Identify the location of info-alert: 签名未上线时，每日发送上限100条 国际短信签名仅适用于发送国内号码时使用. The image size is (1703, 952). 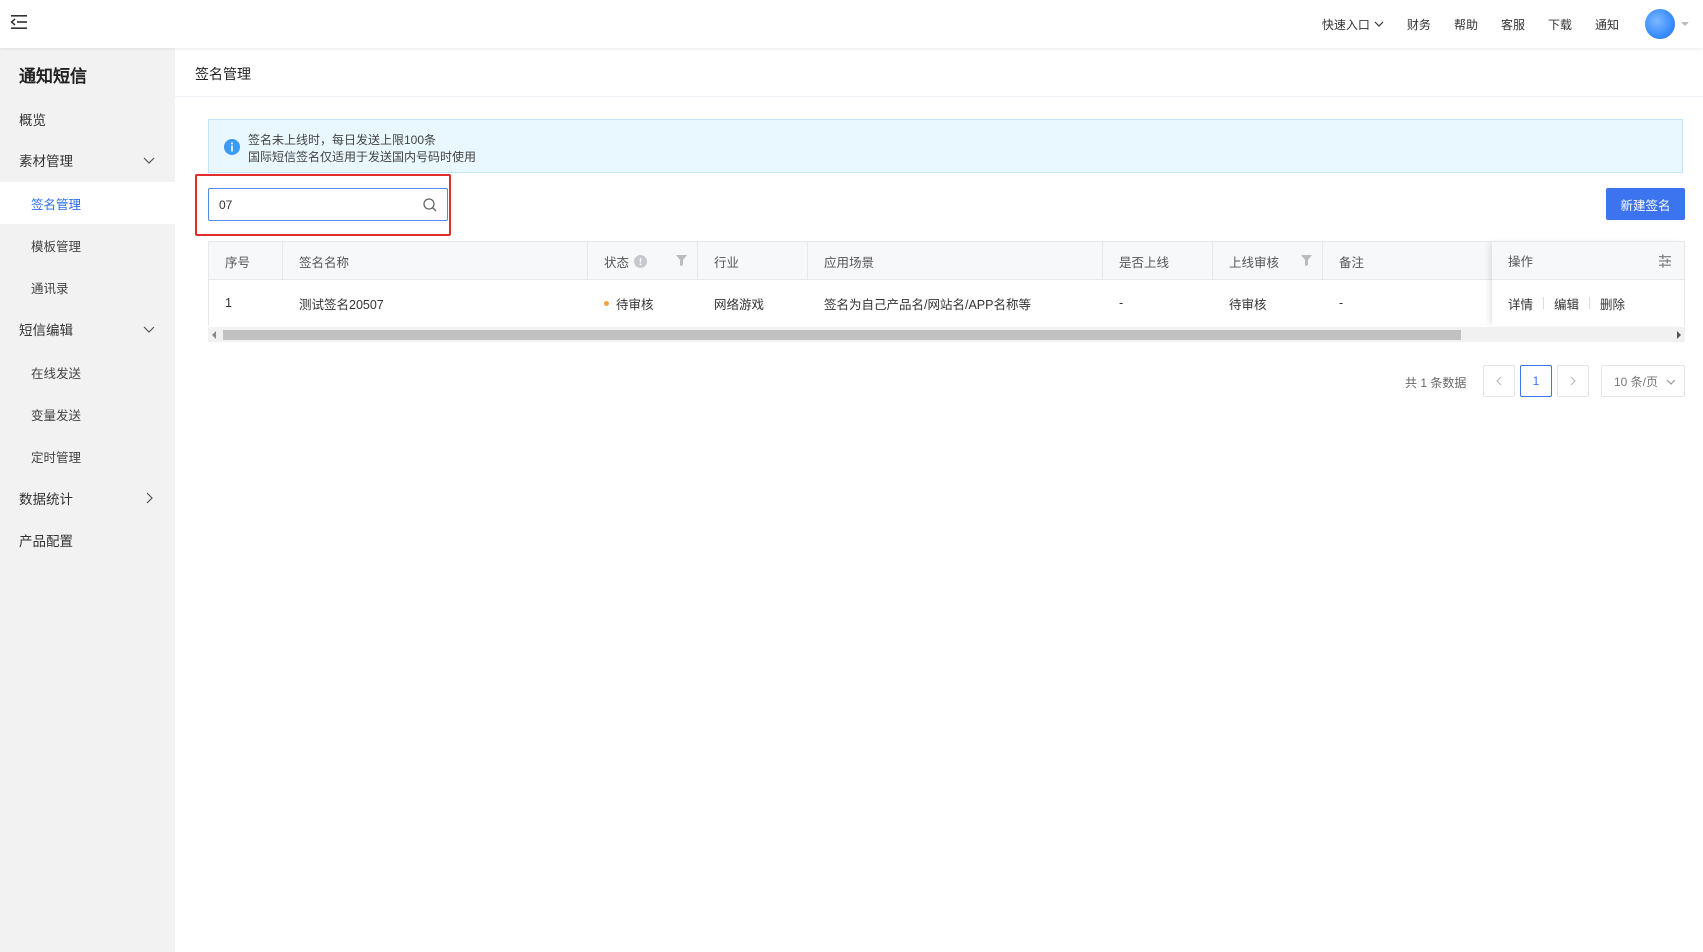
(945, 146).